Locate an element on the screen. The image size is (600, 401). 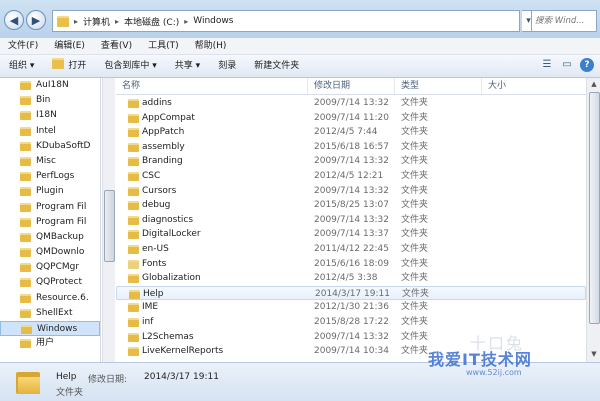
command-bar: 组织 ▾ 打开 包含到库中 ▾ 共享 ▾ 刻录 新建文件夹 ☰ ▭ ? is located at coordinates (300, 66).